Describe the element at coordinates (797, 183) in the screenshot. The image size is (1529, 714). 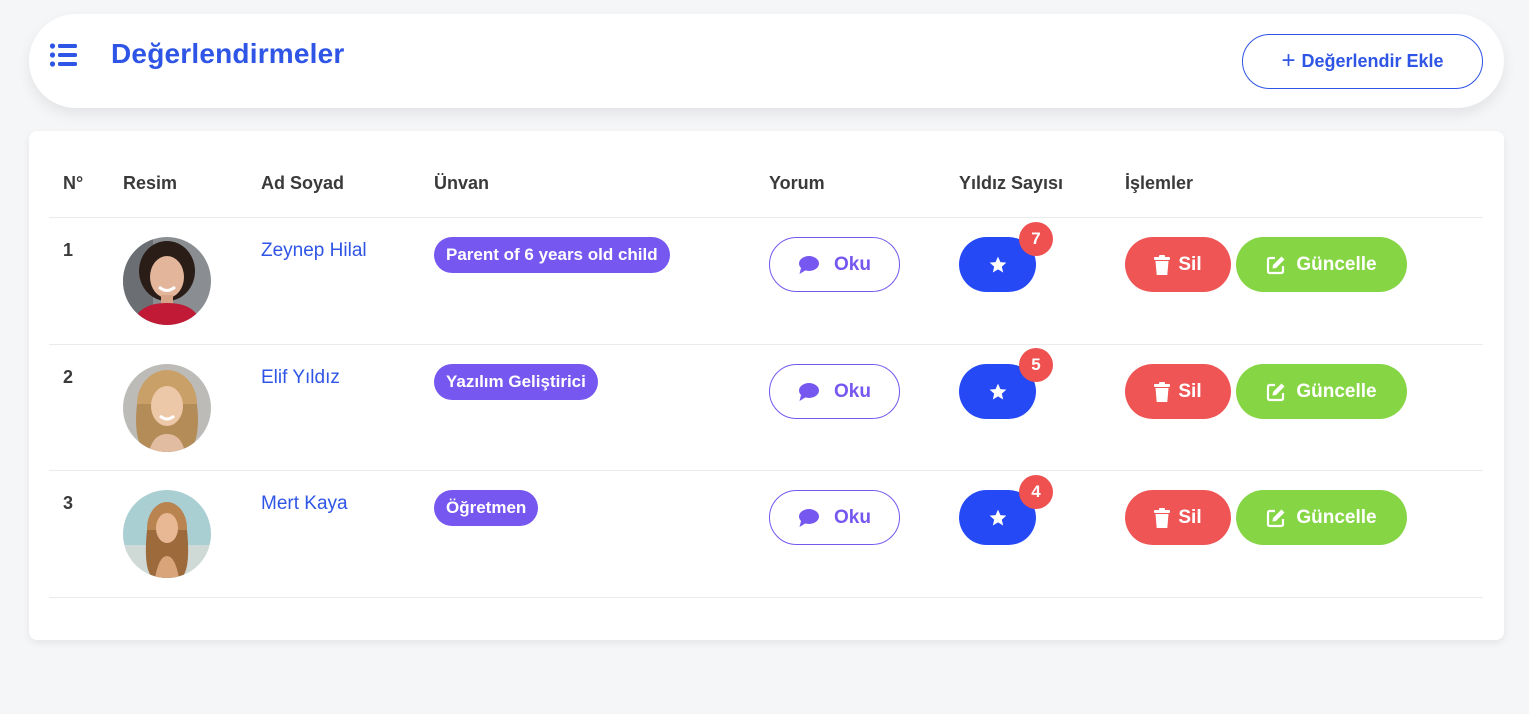
I see `col-header-comment: Yorum` at that location.